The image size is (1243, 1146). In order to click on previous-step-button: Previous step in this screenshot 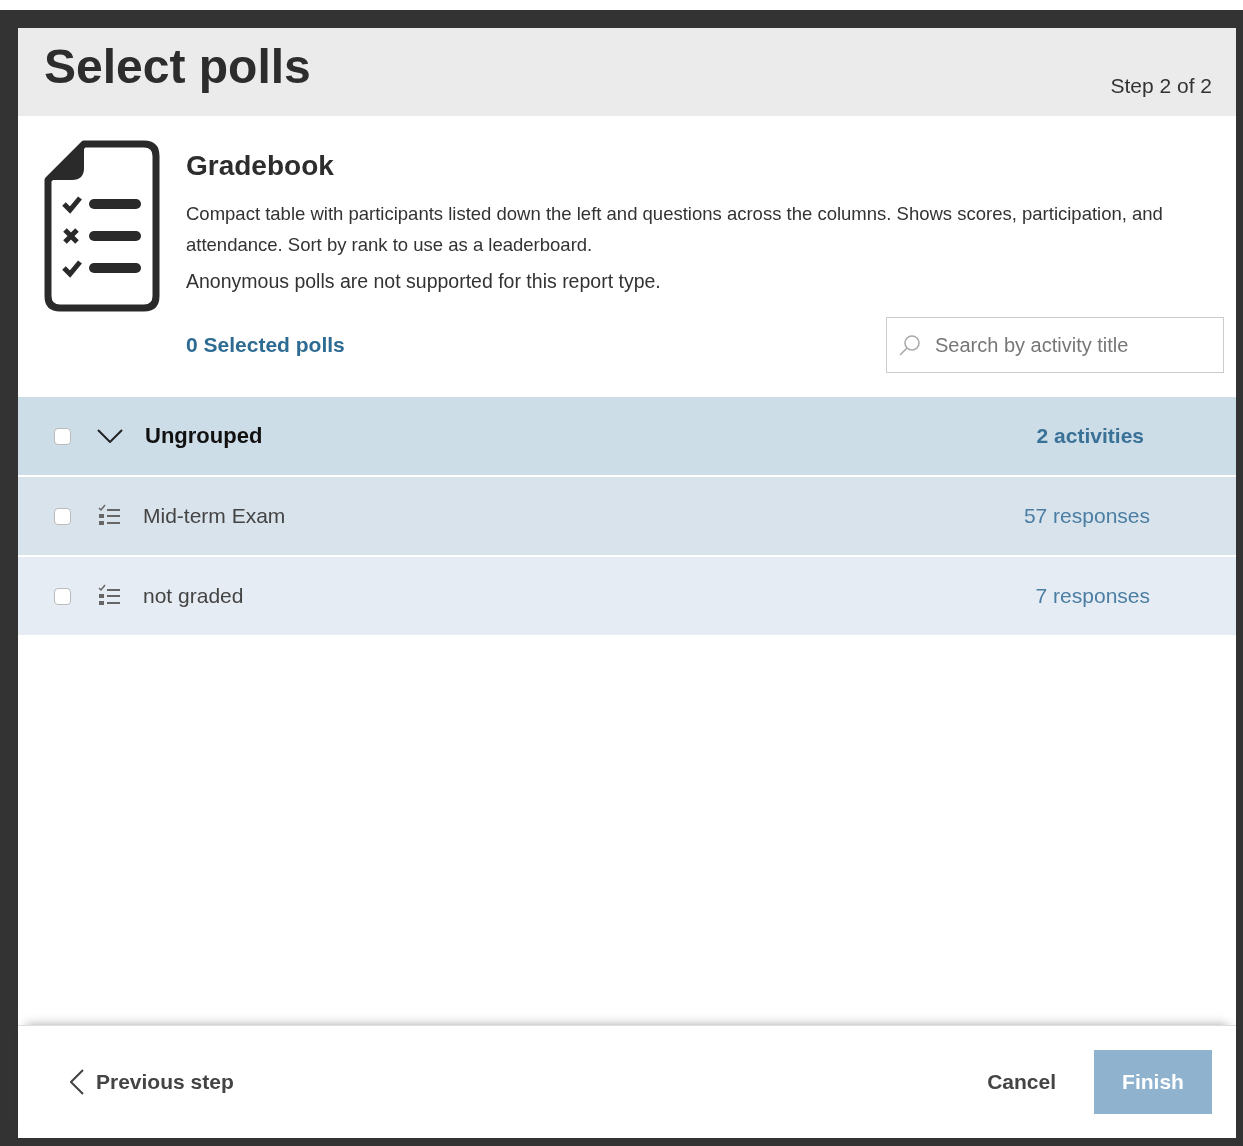, I will do `click(152, 1082)`.